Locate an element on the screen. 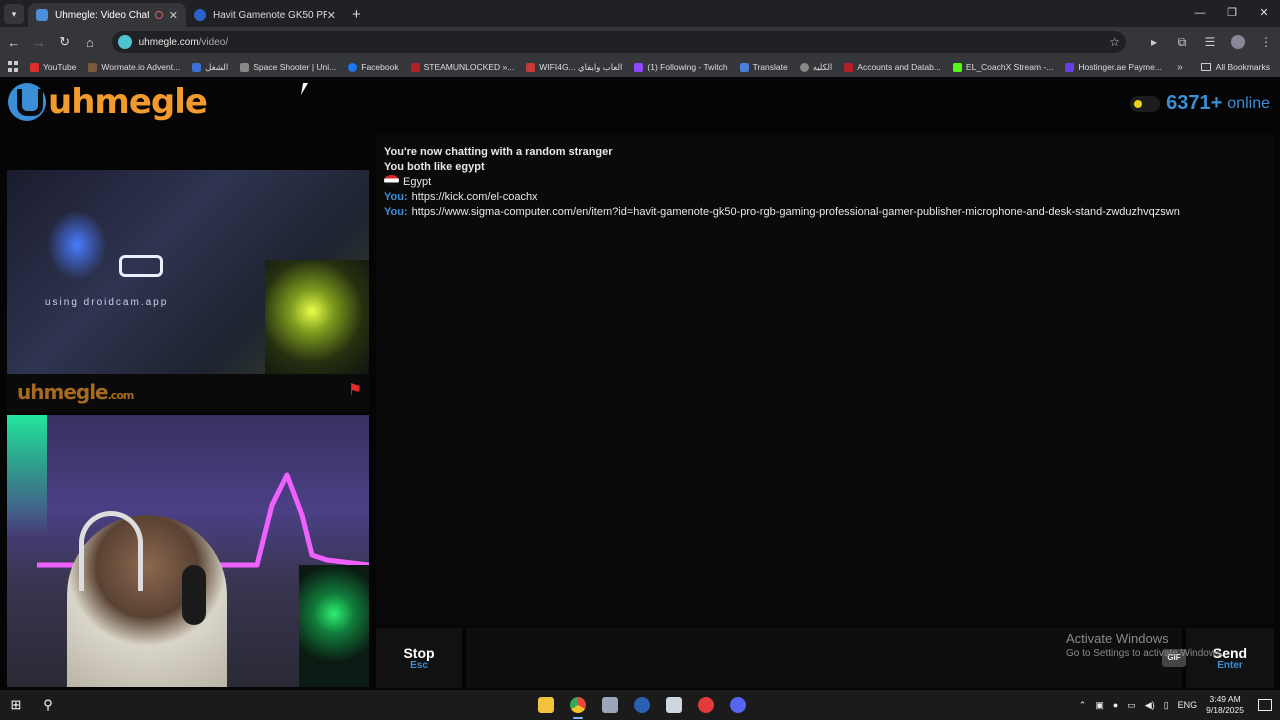 Image resolution: width=1280 pixels, height=720 pixels. stop-button: Stop Esc is located at coordinates (419, 658).